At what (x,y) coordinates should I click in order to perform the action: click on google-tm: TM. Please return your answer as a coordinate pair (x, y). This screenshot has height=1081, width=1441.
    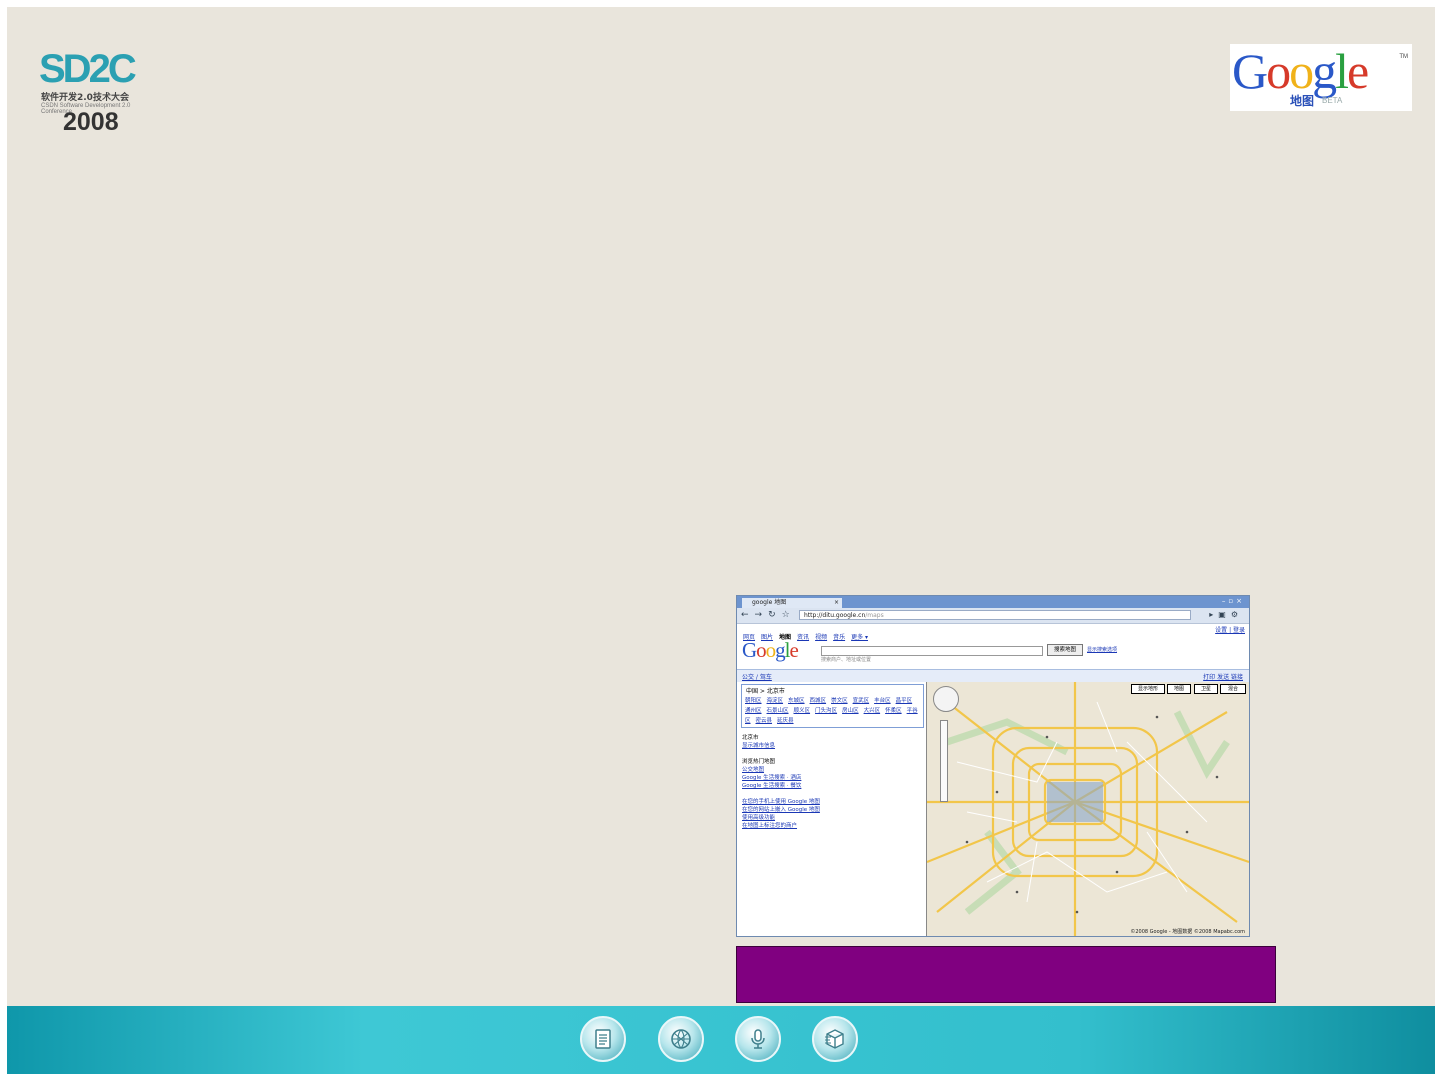
    Looking at the image, I should click on (1403, 57).